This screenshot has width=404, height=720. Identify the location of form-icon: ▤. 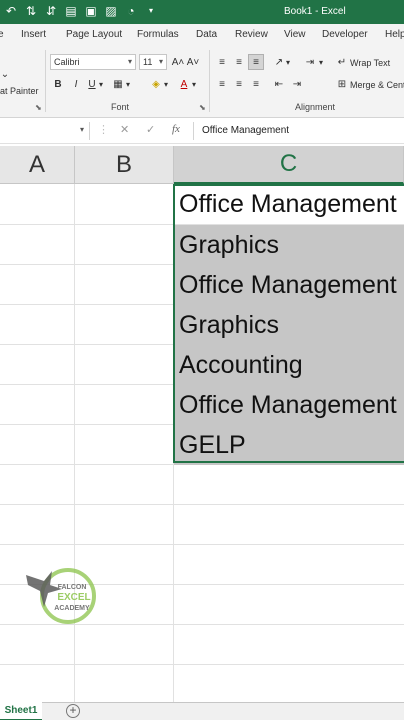
(71, 11).